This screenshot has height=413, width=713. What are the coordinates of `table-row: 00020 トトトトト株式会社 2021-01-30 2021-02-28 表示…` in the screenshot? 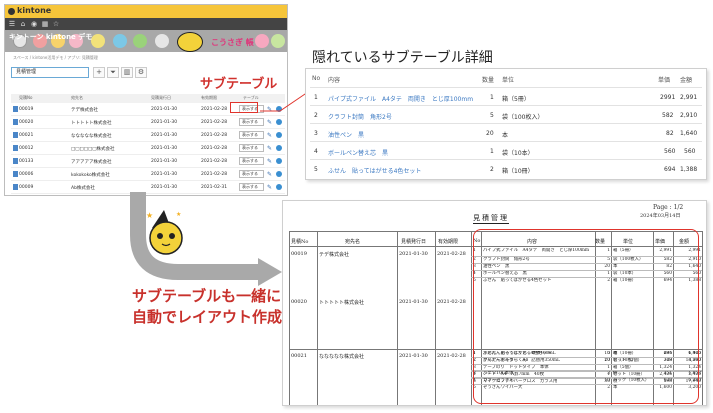 It's located at (148, 122).